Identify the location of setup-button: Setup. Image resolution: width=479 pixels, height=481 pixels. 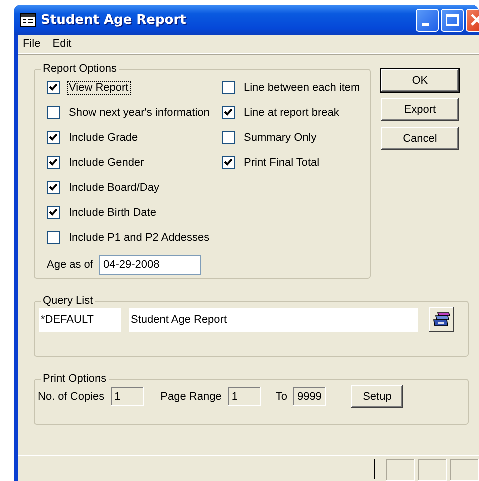
(377, 396).